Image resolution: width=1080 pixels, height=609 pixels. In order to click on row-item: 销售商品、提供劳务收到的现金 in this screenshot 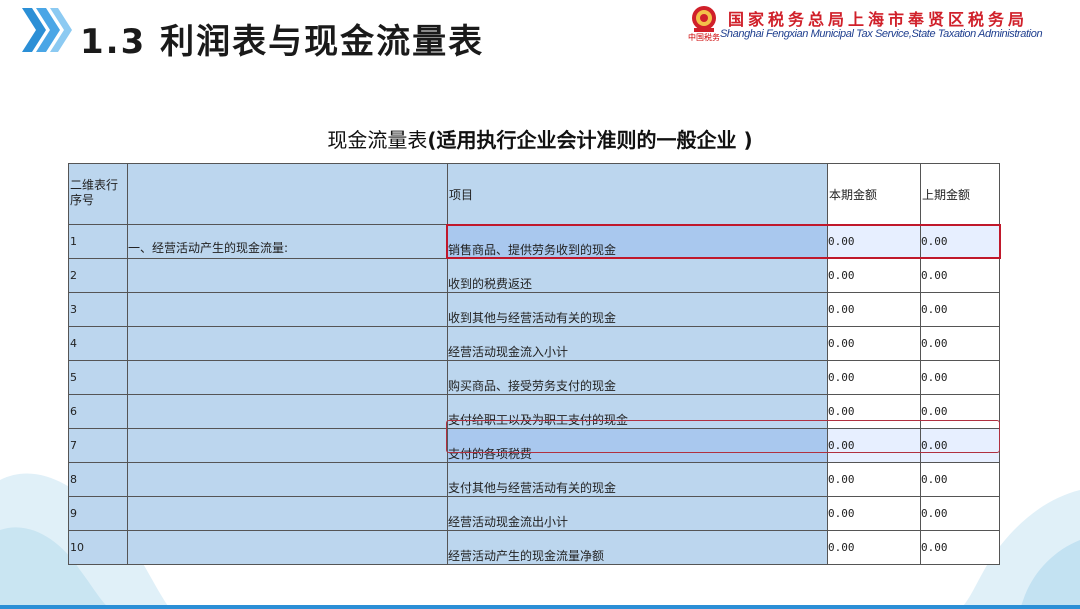, I will do `click(637, 241)`.